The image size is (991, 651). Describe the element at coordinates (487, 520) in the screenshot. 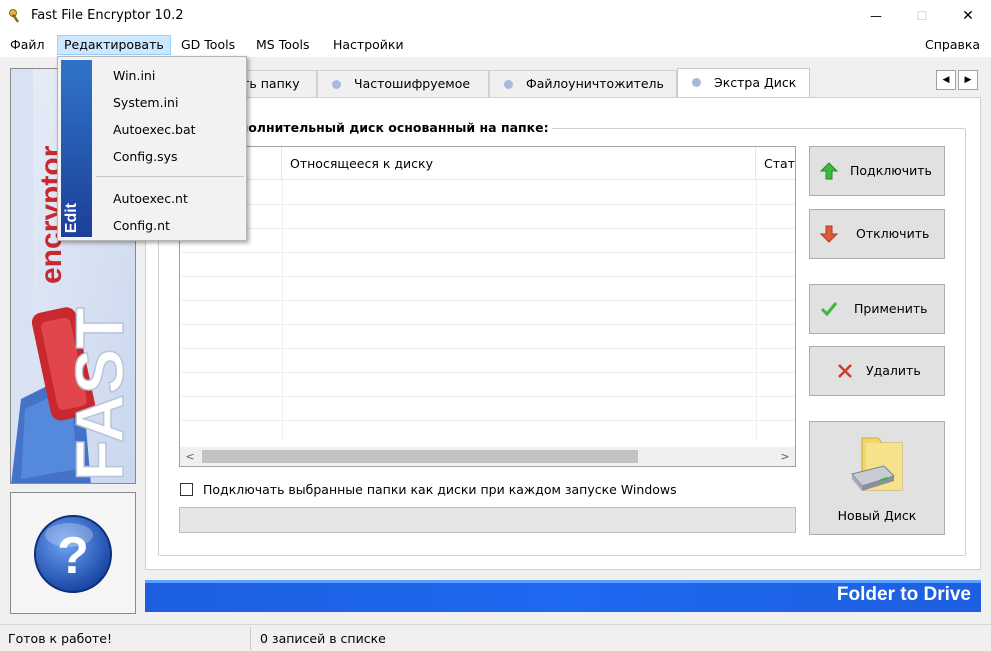

I see `progress-bar` at that location.